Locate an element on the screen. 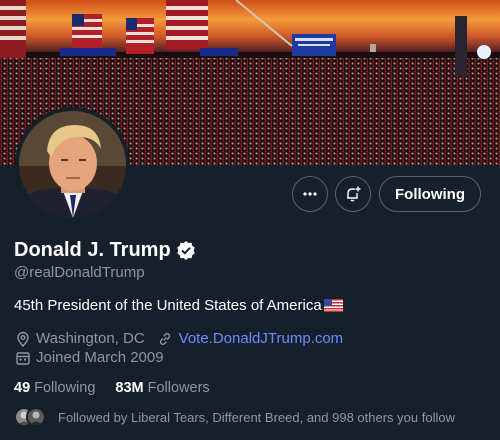  location-text: Washington, DC is located at coordinates (90, 338).